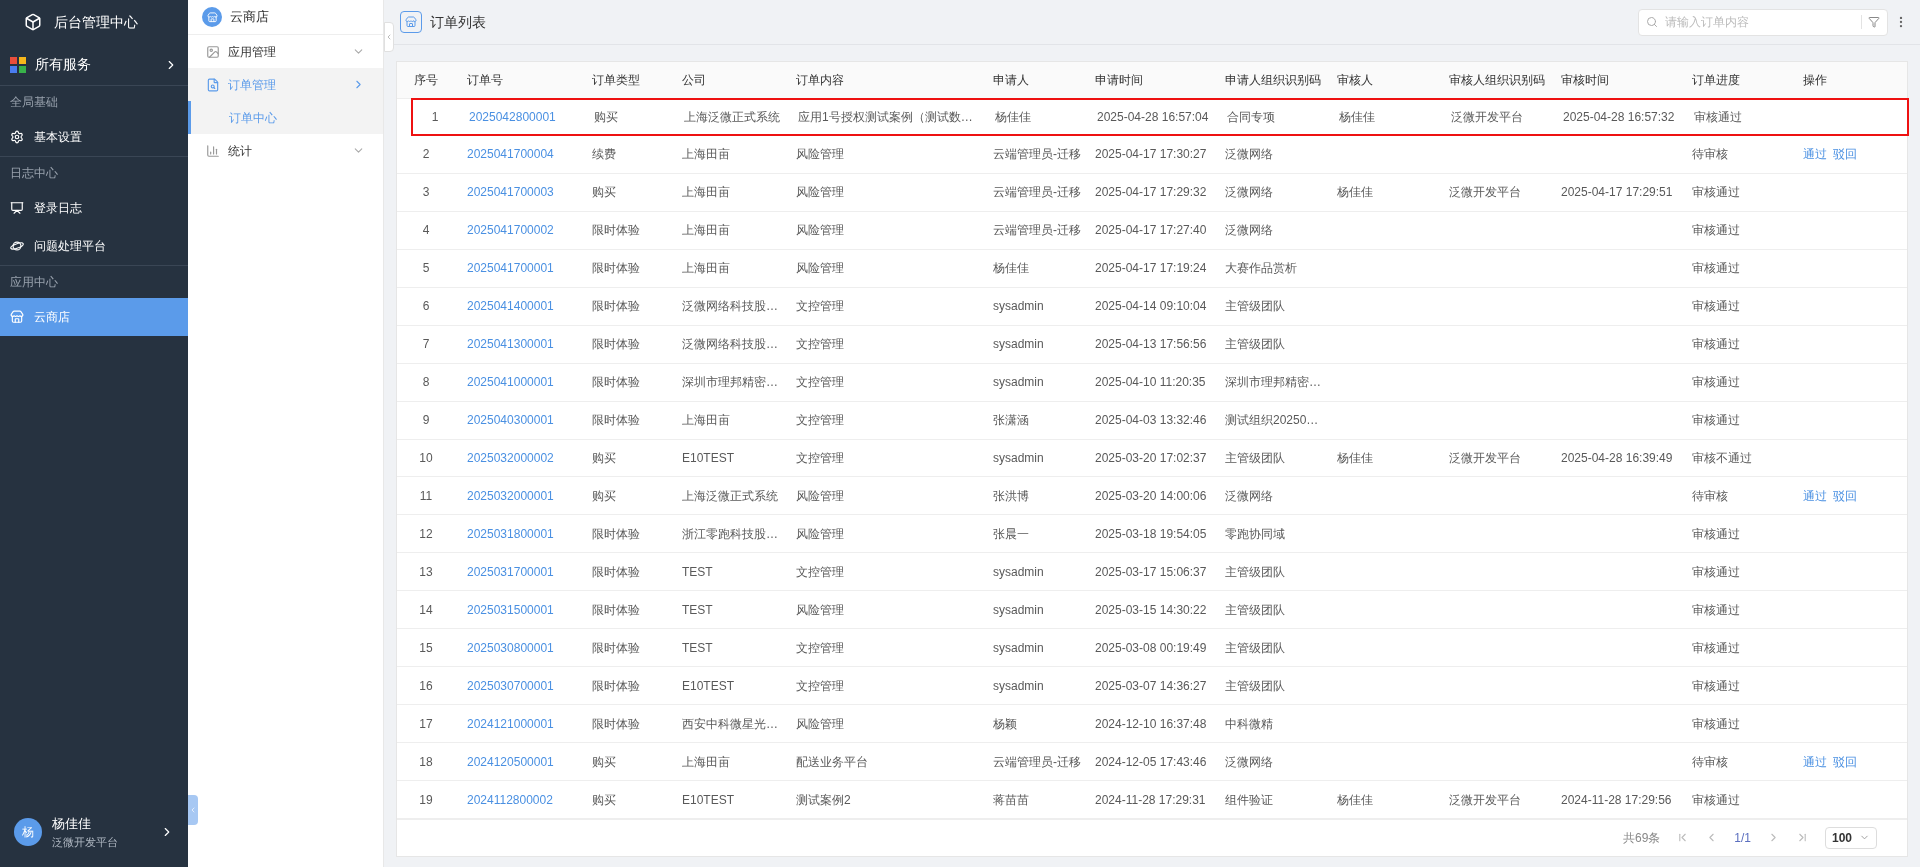  What do you see at coordinates (285, 117) in the screenshot?
I see `subnav-subitem: 订单中心` at bounding box center [285, 117].